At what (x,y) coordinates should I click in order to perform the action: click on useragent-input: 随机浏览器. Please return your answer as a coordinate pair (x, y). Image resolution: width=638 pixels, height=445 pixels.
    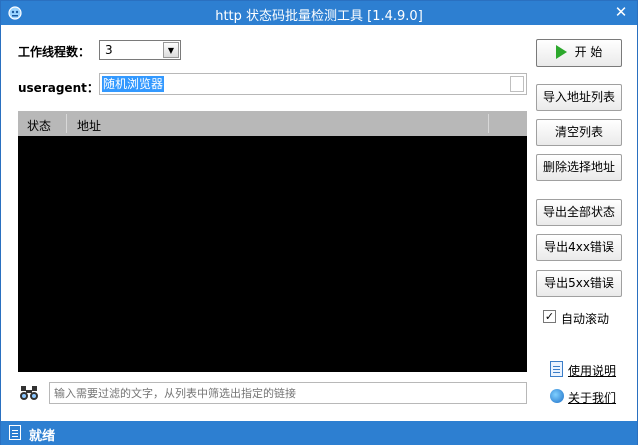
    Looking at the image, I should click on (313, 84).